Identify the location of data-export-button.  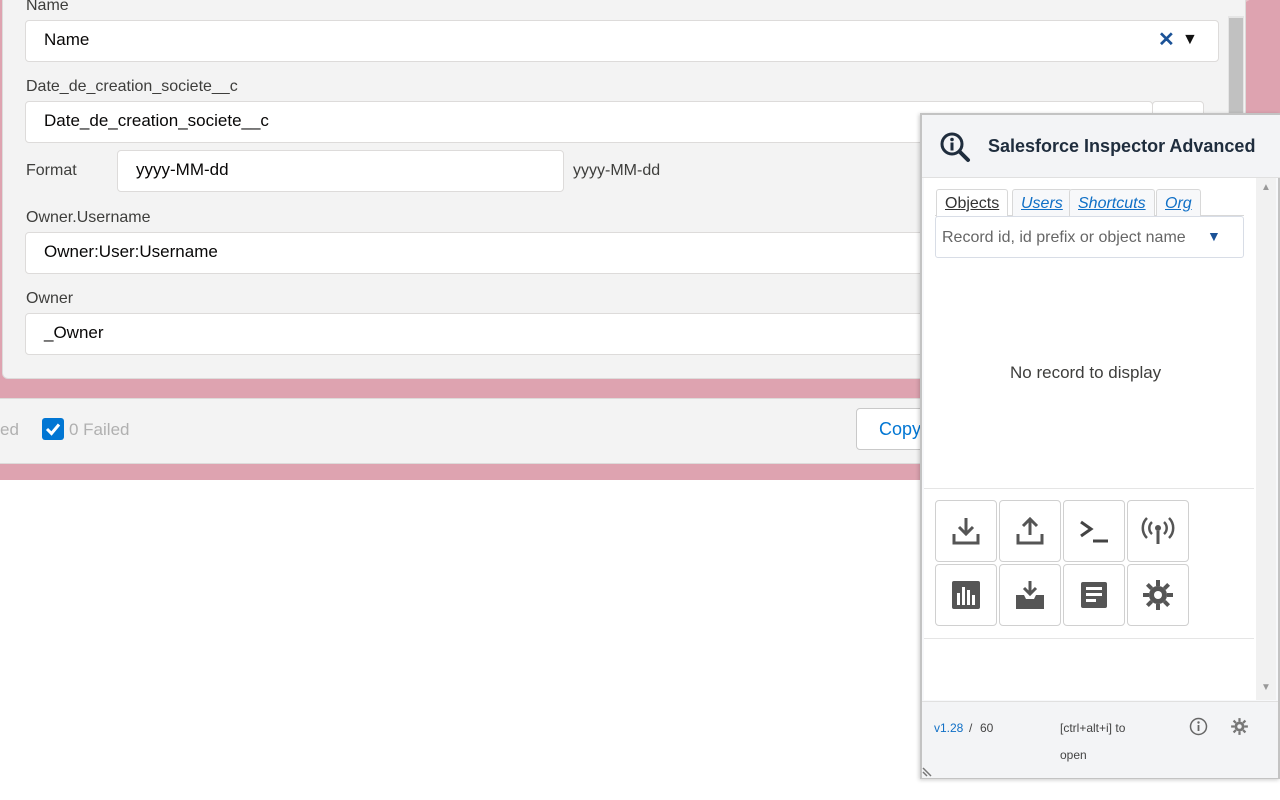
(966, 531).